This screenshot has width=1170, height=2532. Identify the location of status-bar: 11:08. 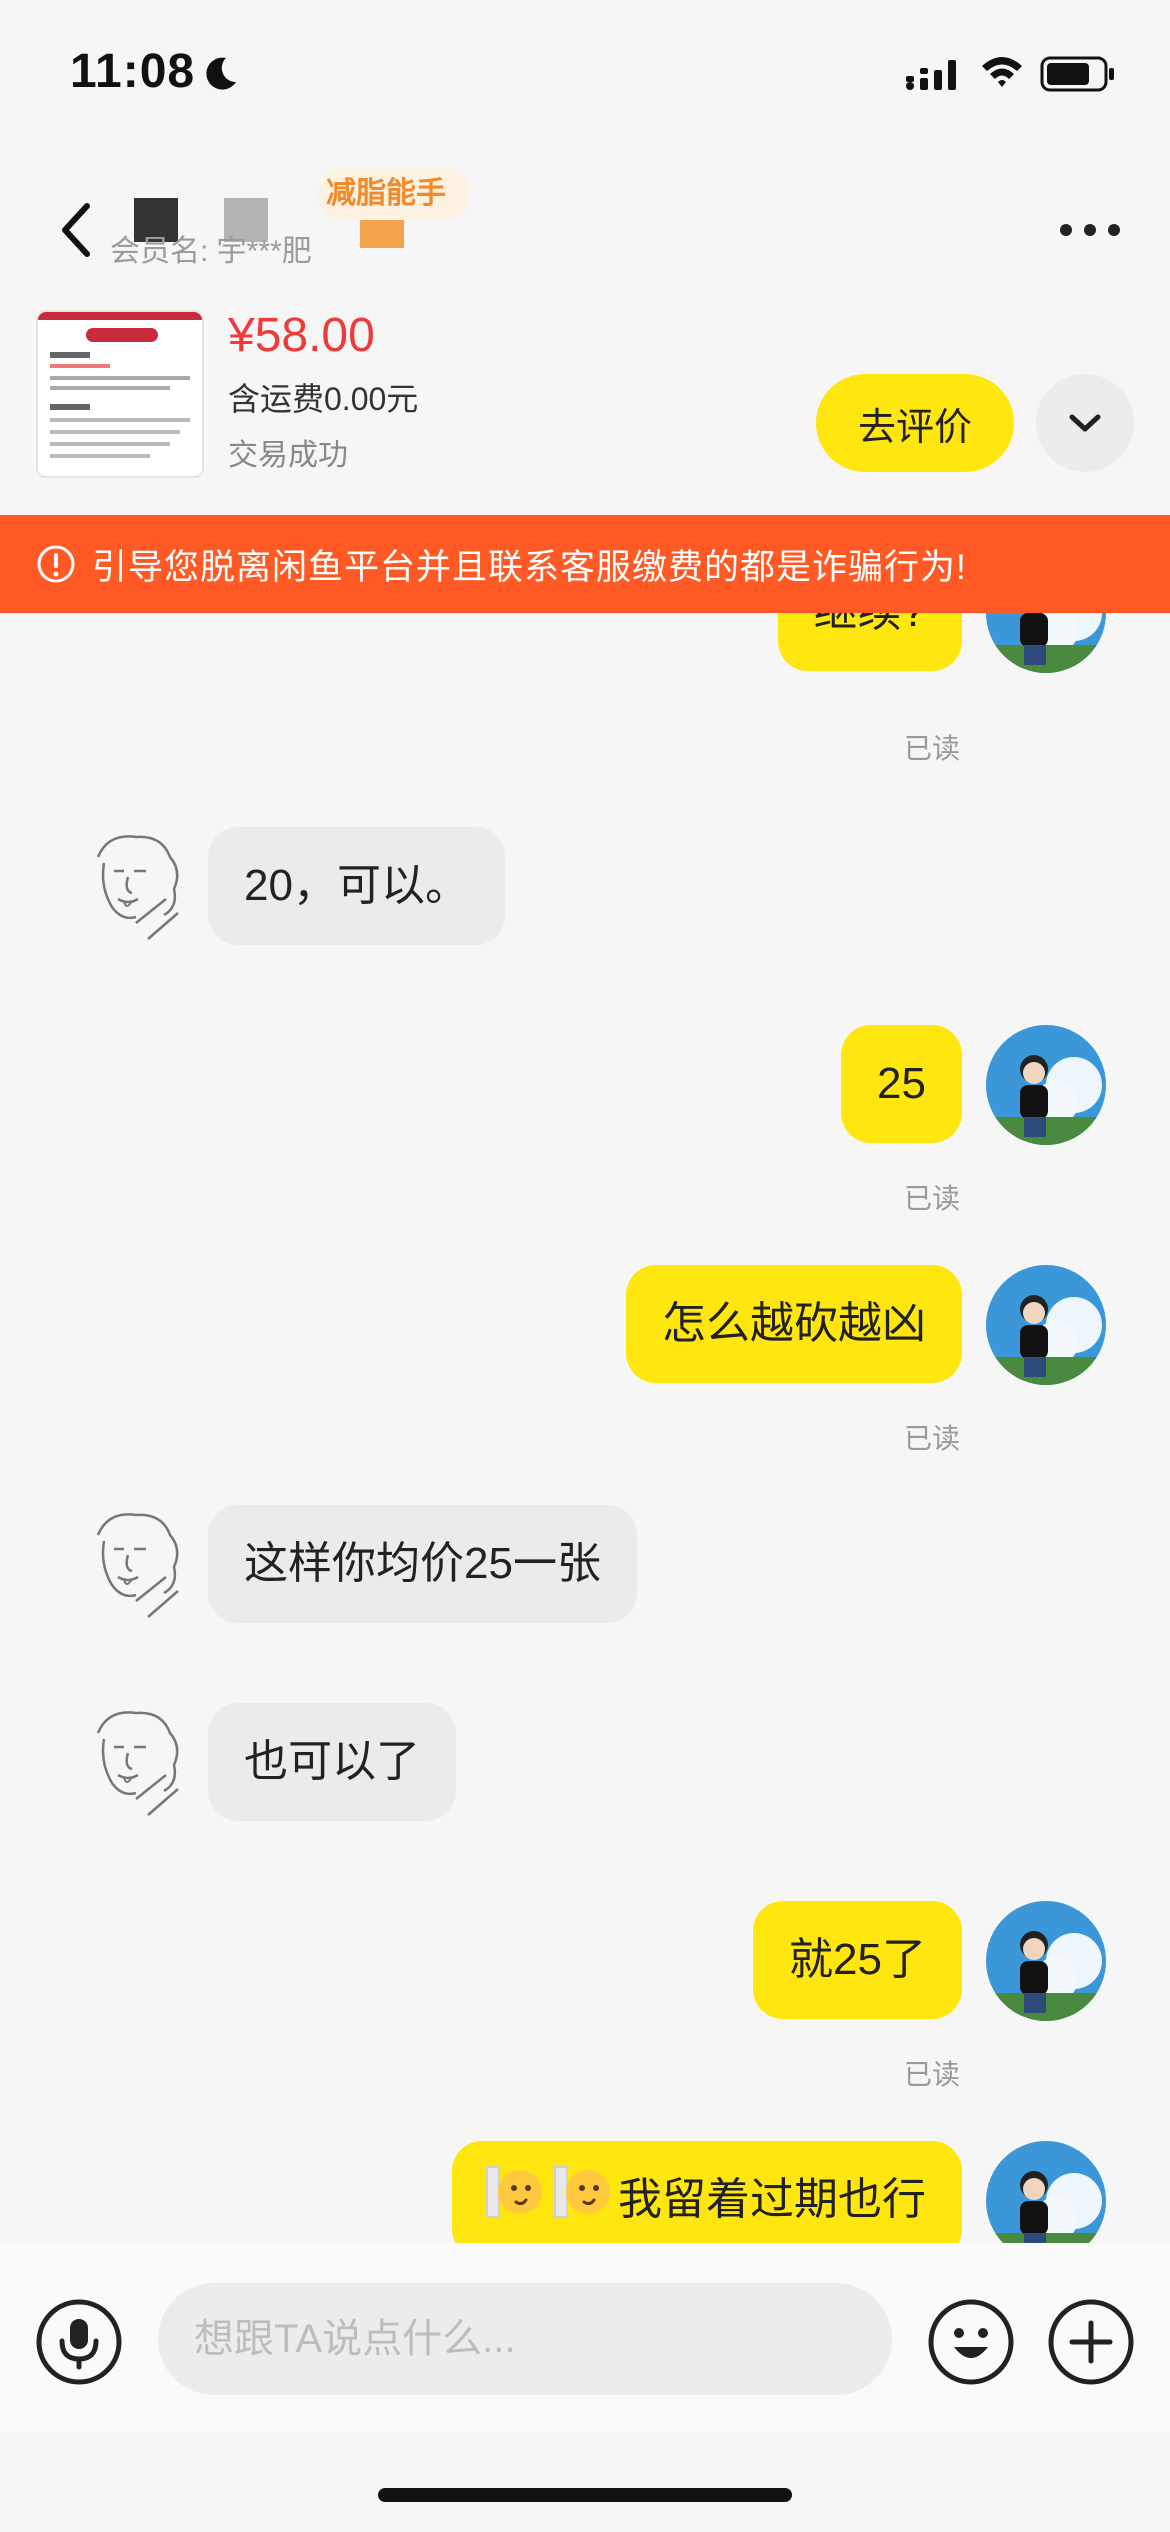
(585, 75).